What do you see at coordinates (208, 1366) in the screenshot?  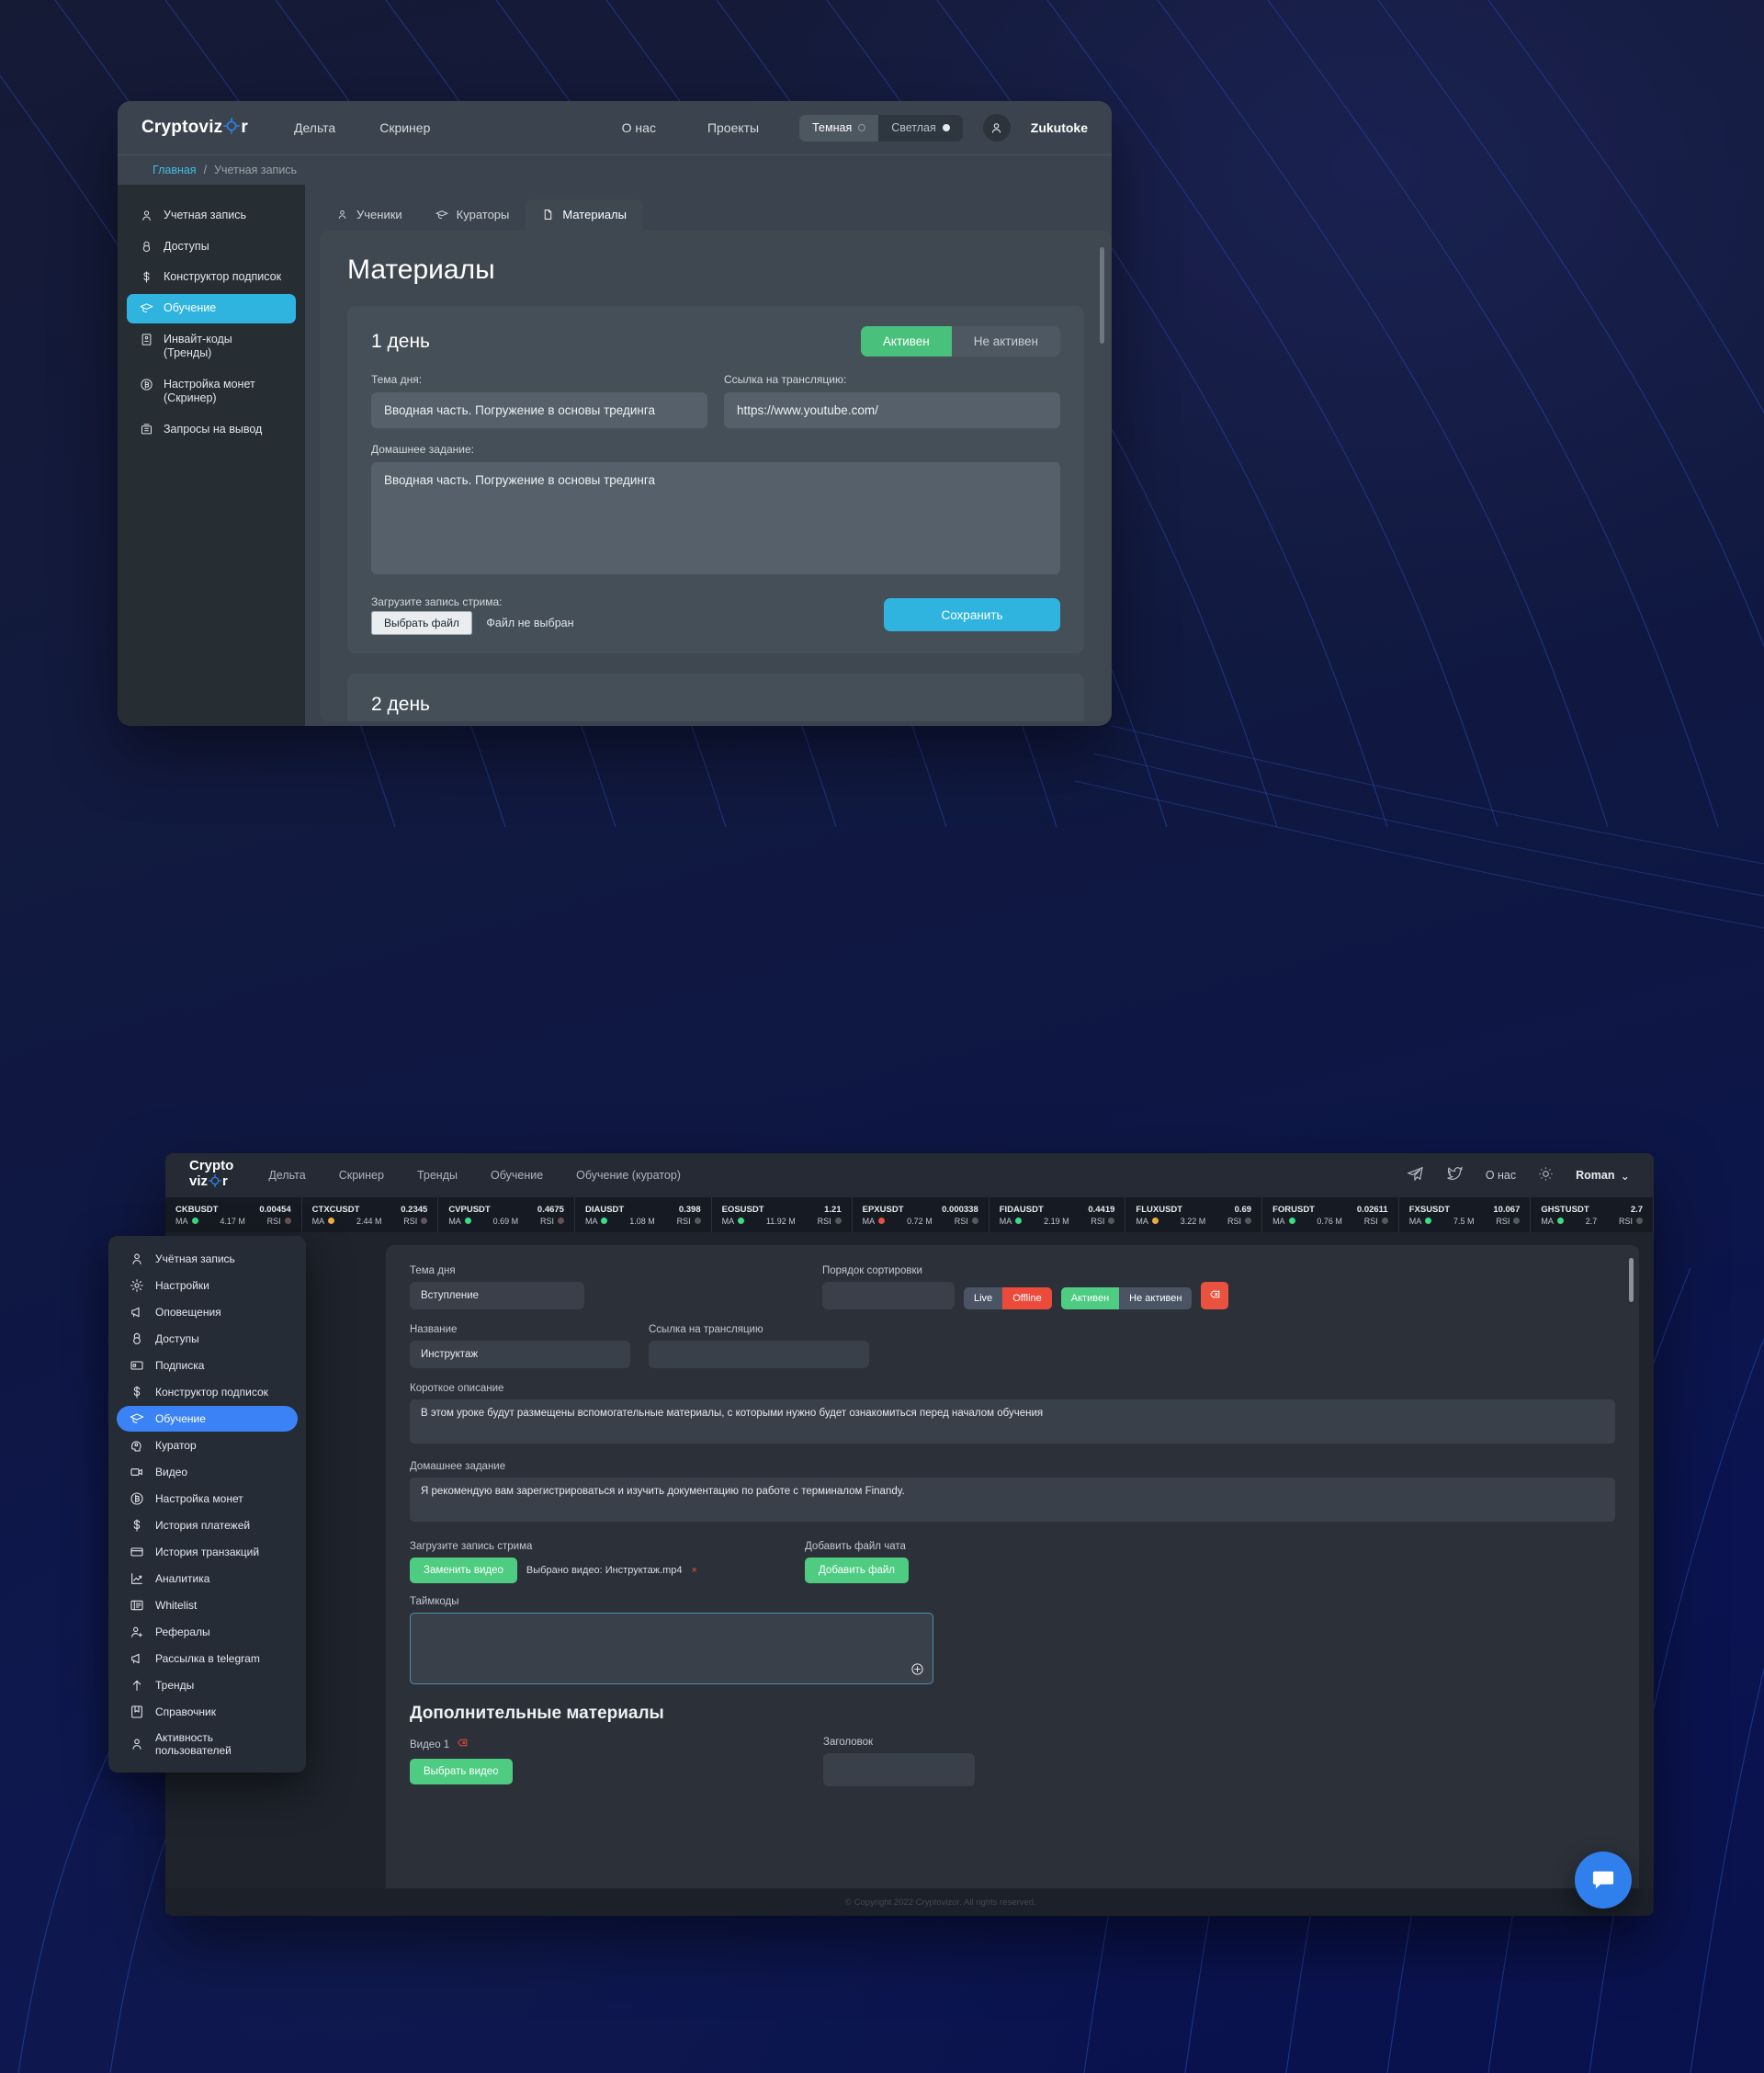 I see `window2-sidebar-item-5: Подписка` at bounding box center [208, 1366].